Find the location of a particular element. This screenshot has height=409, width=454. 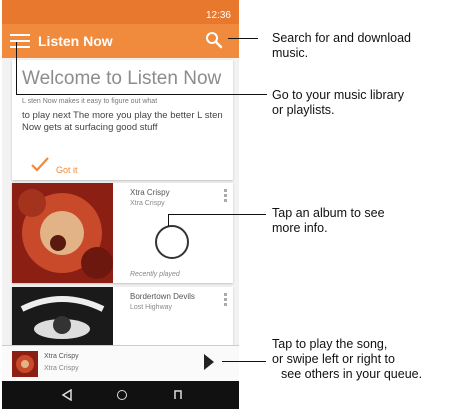

callout-search: Search for and download music. is located at coordinates (341, 45).